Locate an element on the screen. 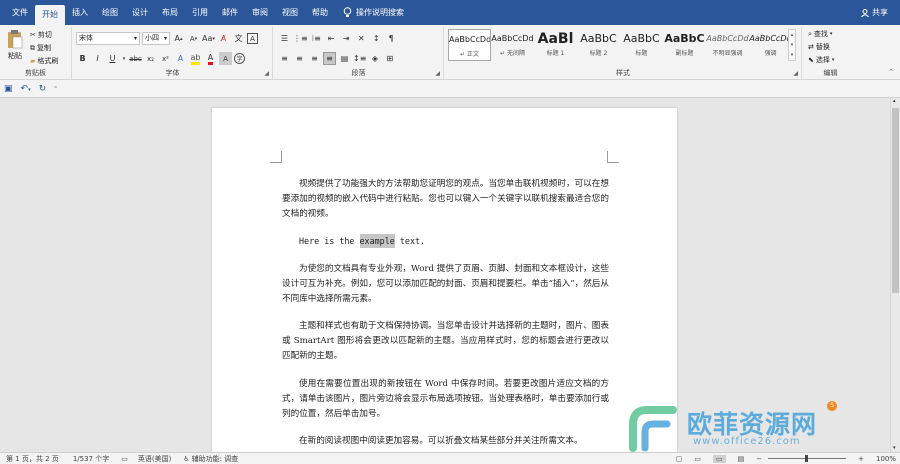 The height and width of the screenshot is (464, 900). style-subtle-emphasis: AaBbCcDd 不明显强调 is located at coordinates (727, 45).